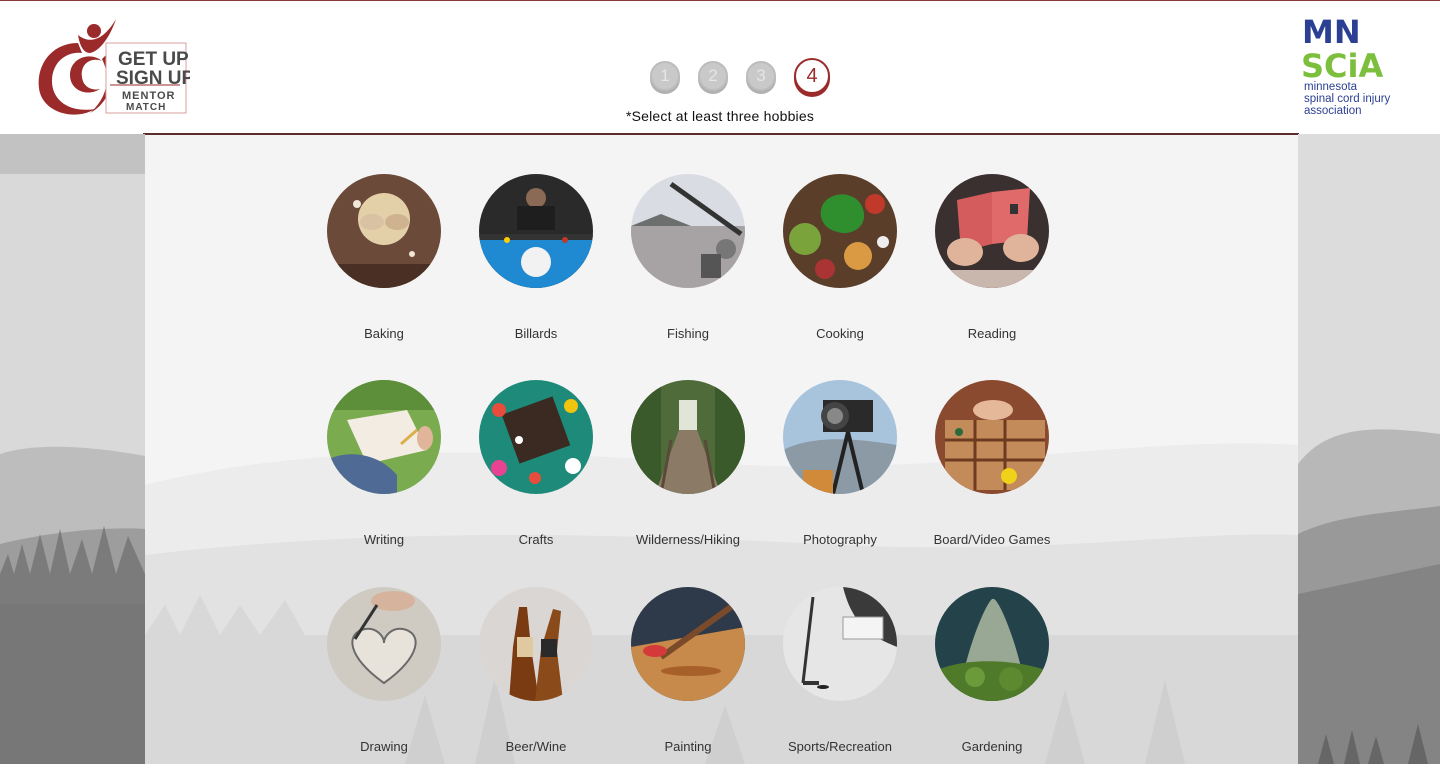 Image resolution: width=1440 pixels, height=768 pixels. Describe the element at coordinates (1342, 66) in the screenshot. I see `logo-scia: SCiA` at that location.